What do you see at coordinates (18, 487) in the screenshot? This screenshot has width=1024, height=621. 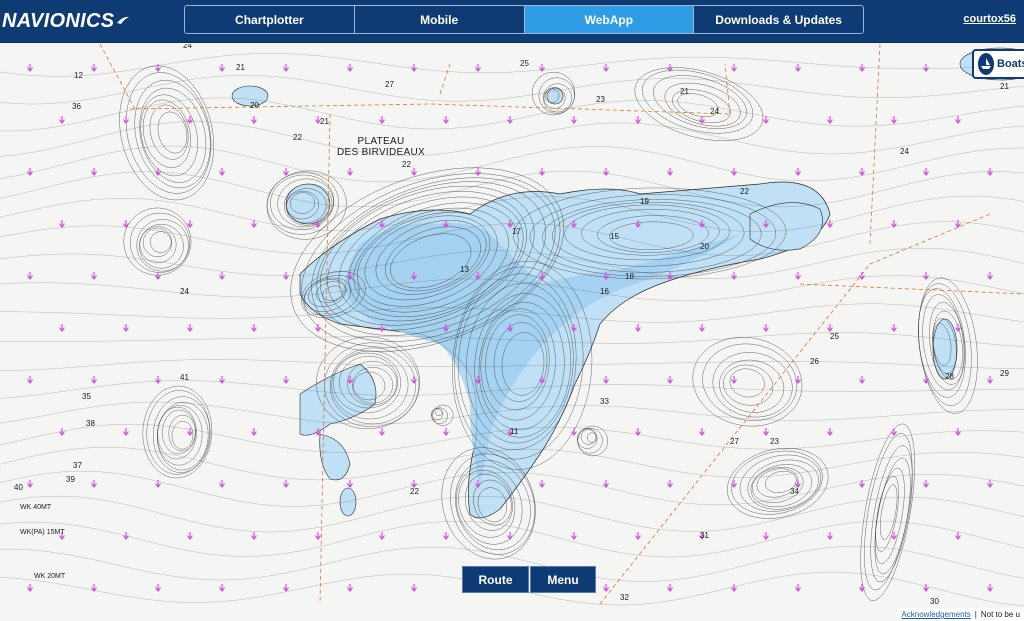 I see `depth-sounding: 40` at bounding box center [18, 487].